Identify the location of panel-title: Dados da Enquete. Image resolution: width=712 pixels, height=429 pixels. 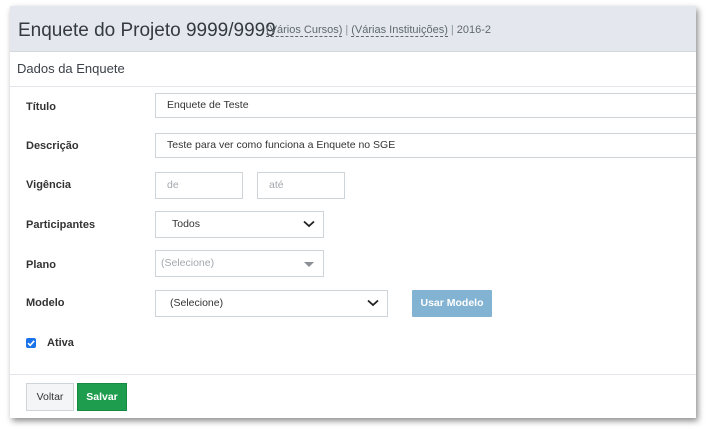
(71, 68).